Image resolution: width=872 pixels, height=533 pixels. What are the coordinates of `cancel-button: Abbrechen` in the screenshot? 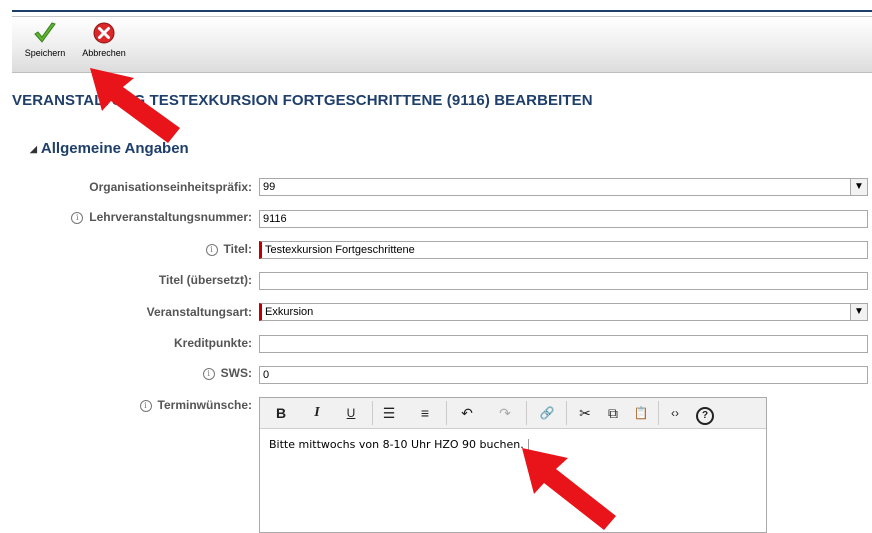 It's located at (104, 39).